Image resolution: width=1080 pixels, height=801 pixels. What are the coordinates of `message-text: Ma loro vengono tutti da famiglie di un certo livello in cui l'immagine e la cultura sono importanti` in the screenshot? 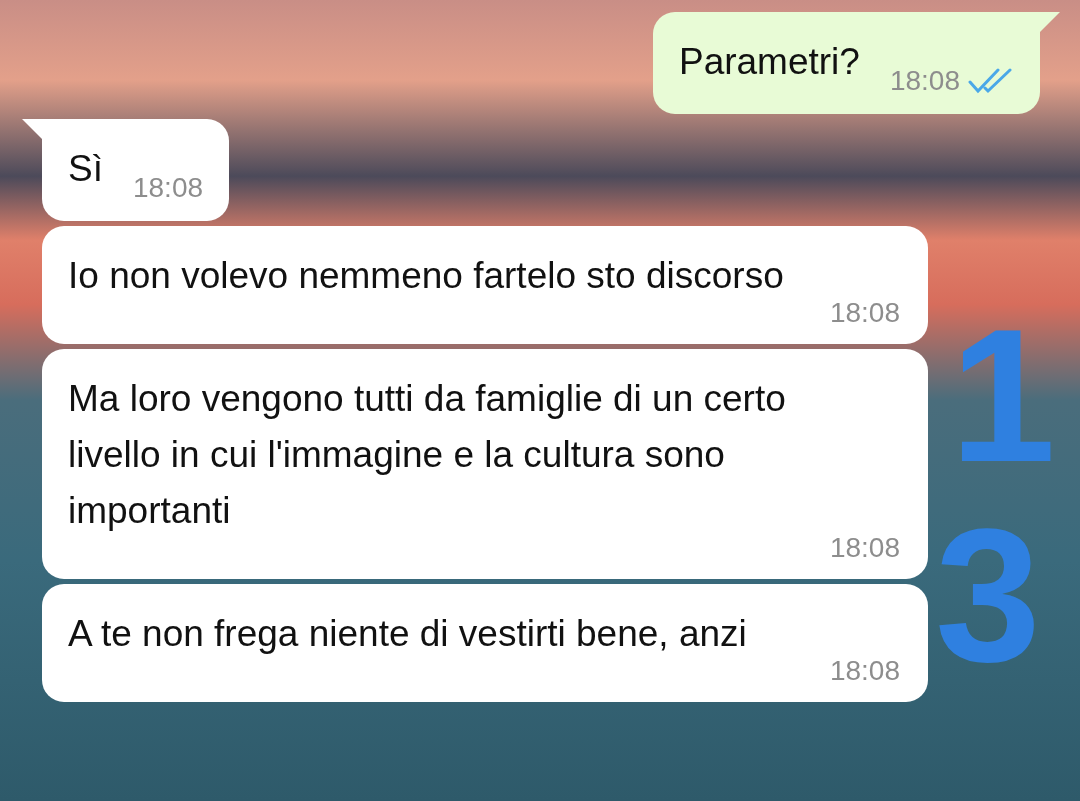 It's located at (427, 455).